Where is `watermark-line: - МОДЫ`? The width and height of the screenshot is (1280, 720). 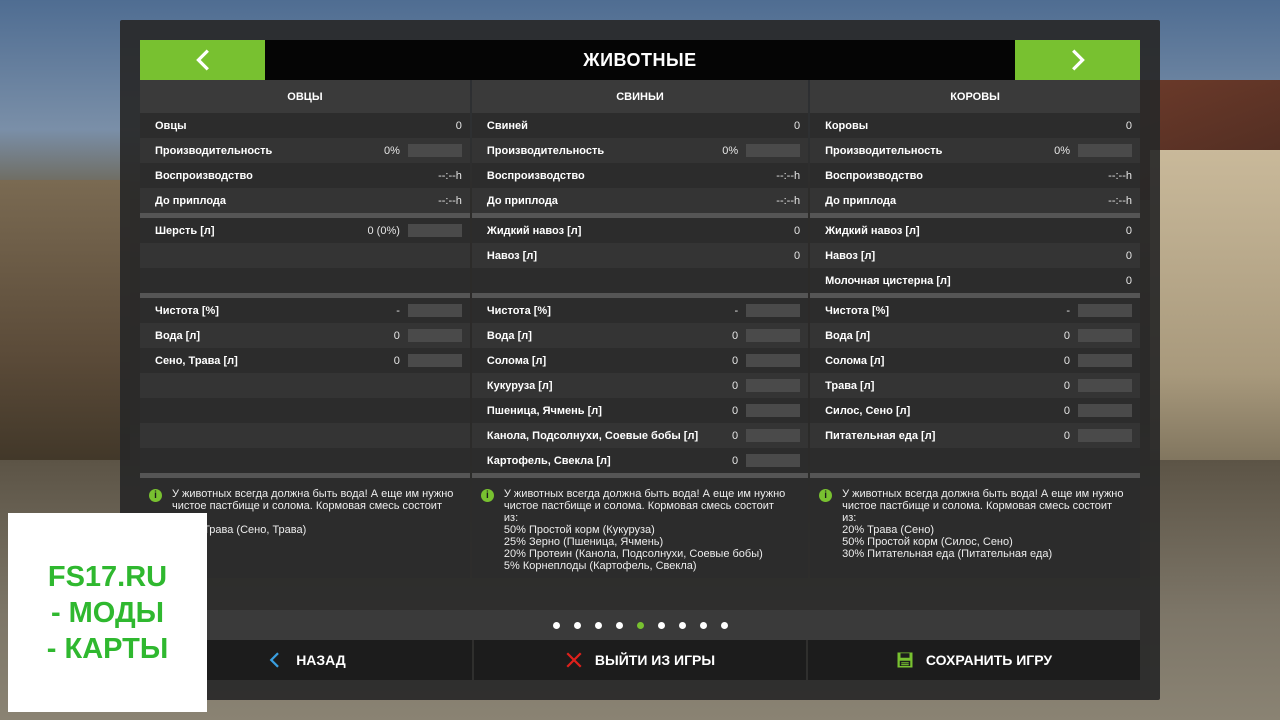 watermark-line: - МОДЫ is located at coordinates (107, 612).